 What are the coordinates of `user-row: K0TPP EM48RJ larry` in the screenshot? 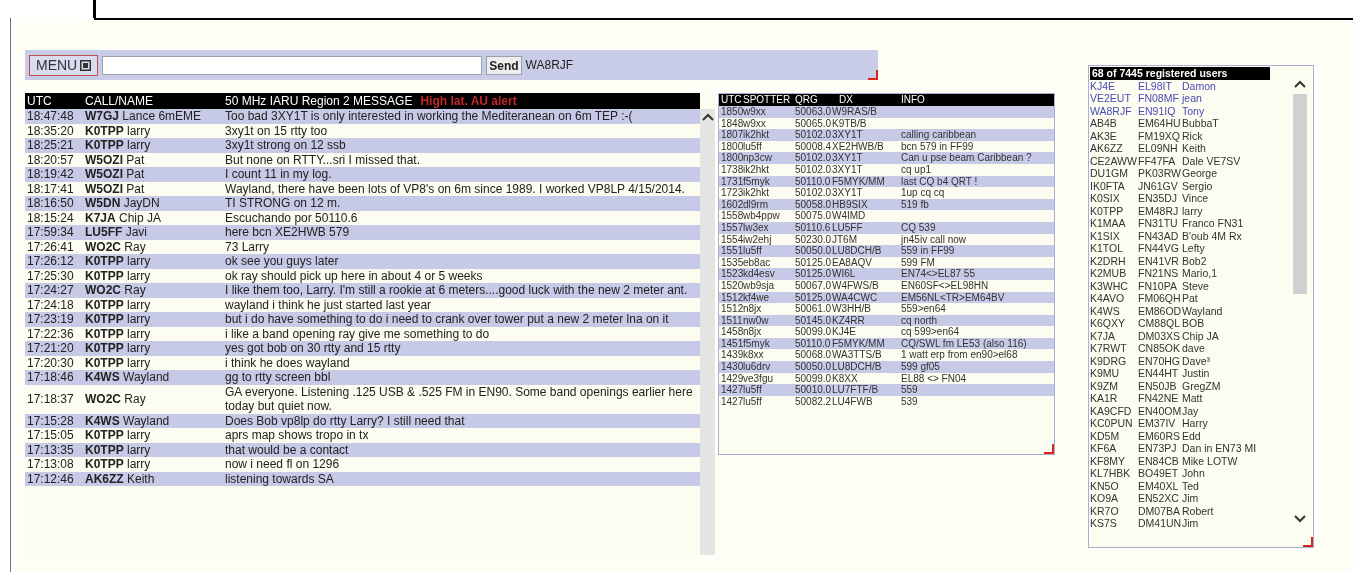 It's located at (1189, 210).